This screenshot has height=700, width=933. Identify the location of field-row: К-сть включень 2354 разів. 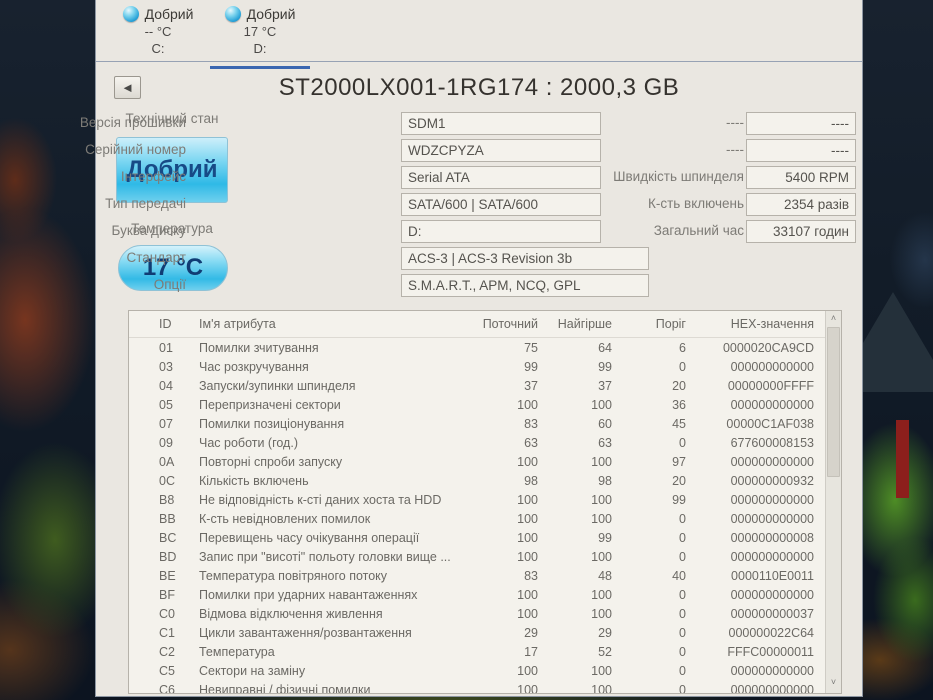
(480, 204).